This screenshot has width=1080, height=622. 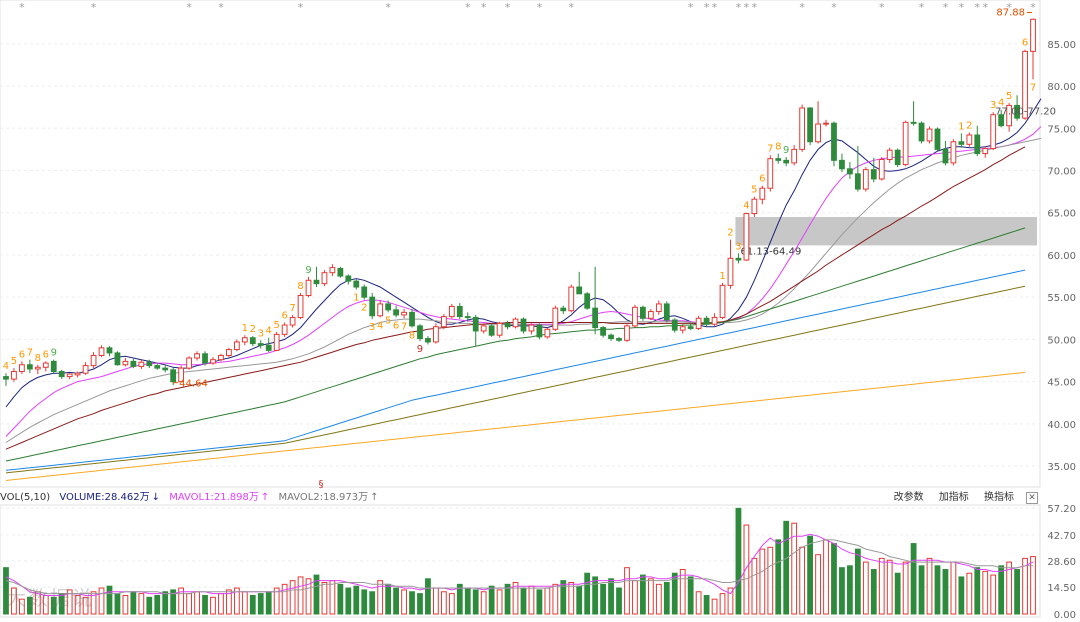 I want to click on sequence-number: 8, so click(x=300, y=286).